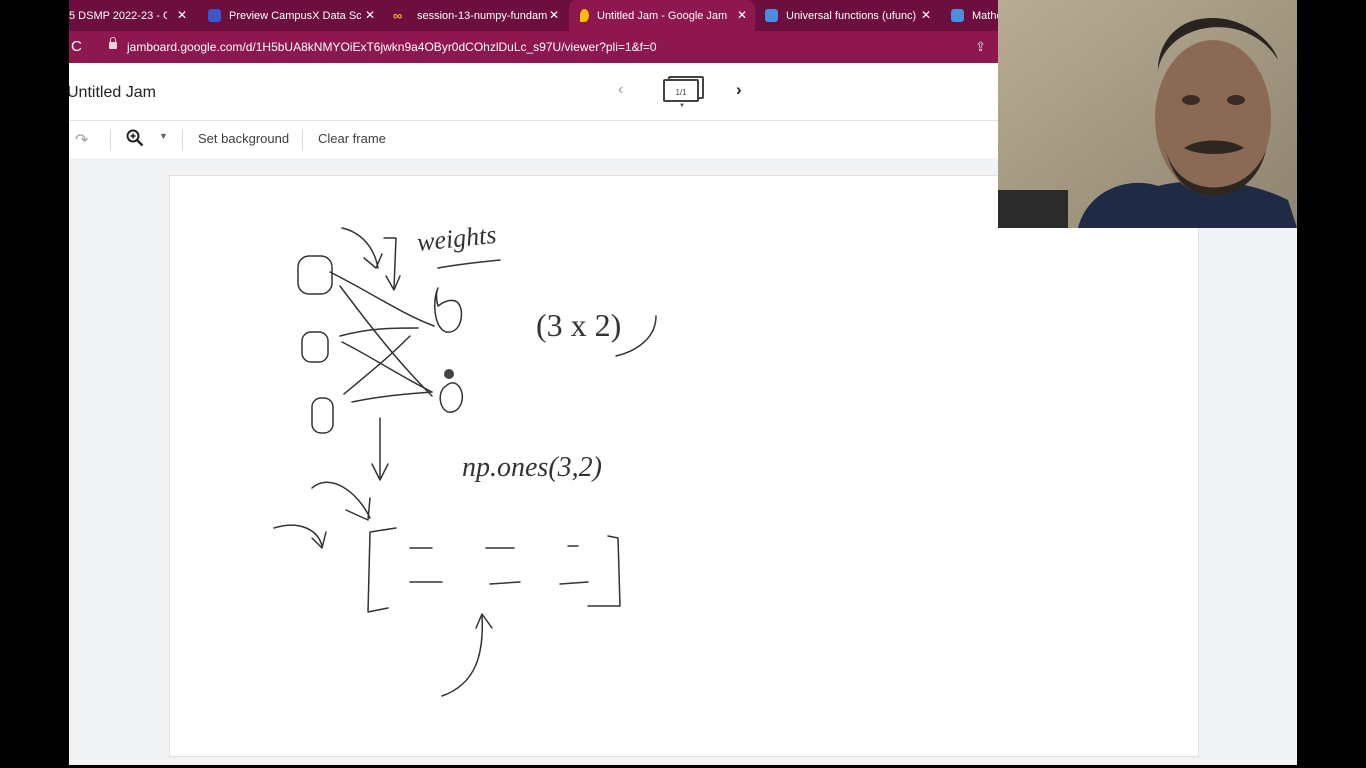 This screenshot has height=768, width=1366. Describe the element at coordinates (980, 47) in the screenshot. I see `share-icon: ⇪` at that location.